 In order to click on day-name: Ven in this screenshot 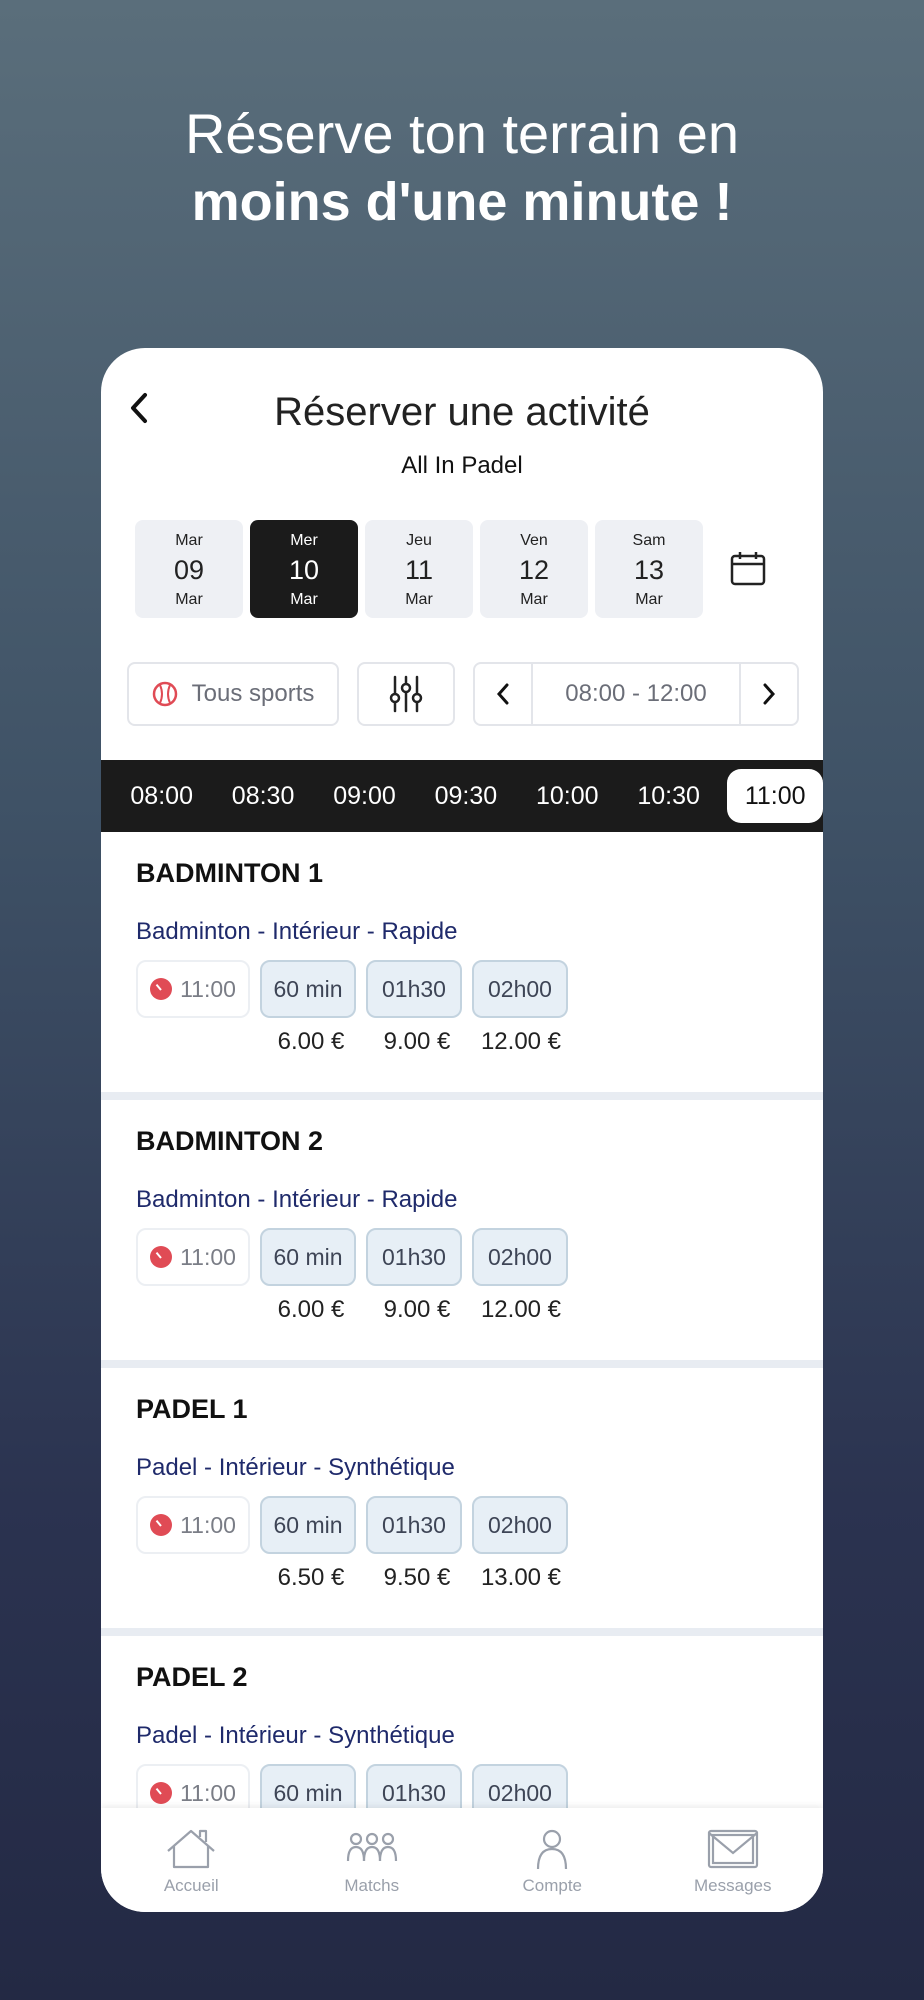, I will do `click(534, 540)`.